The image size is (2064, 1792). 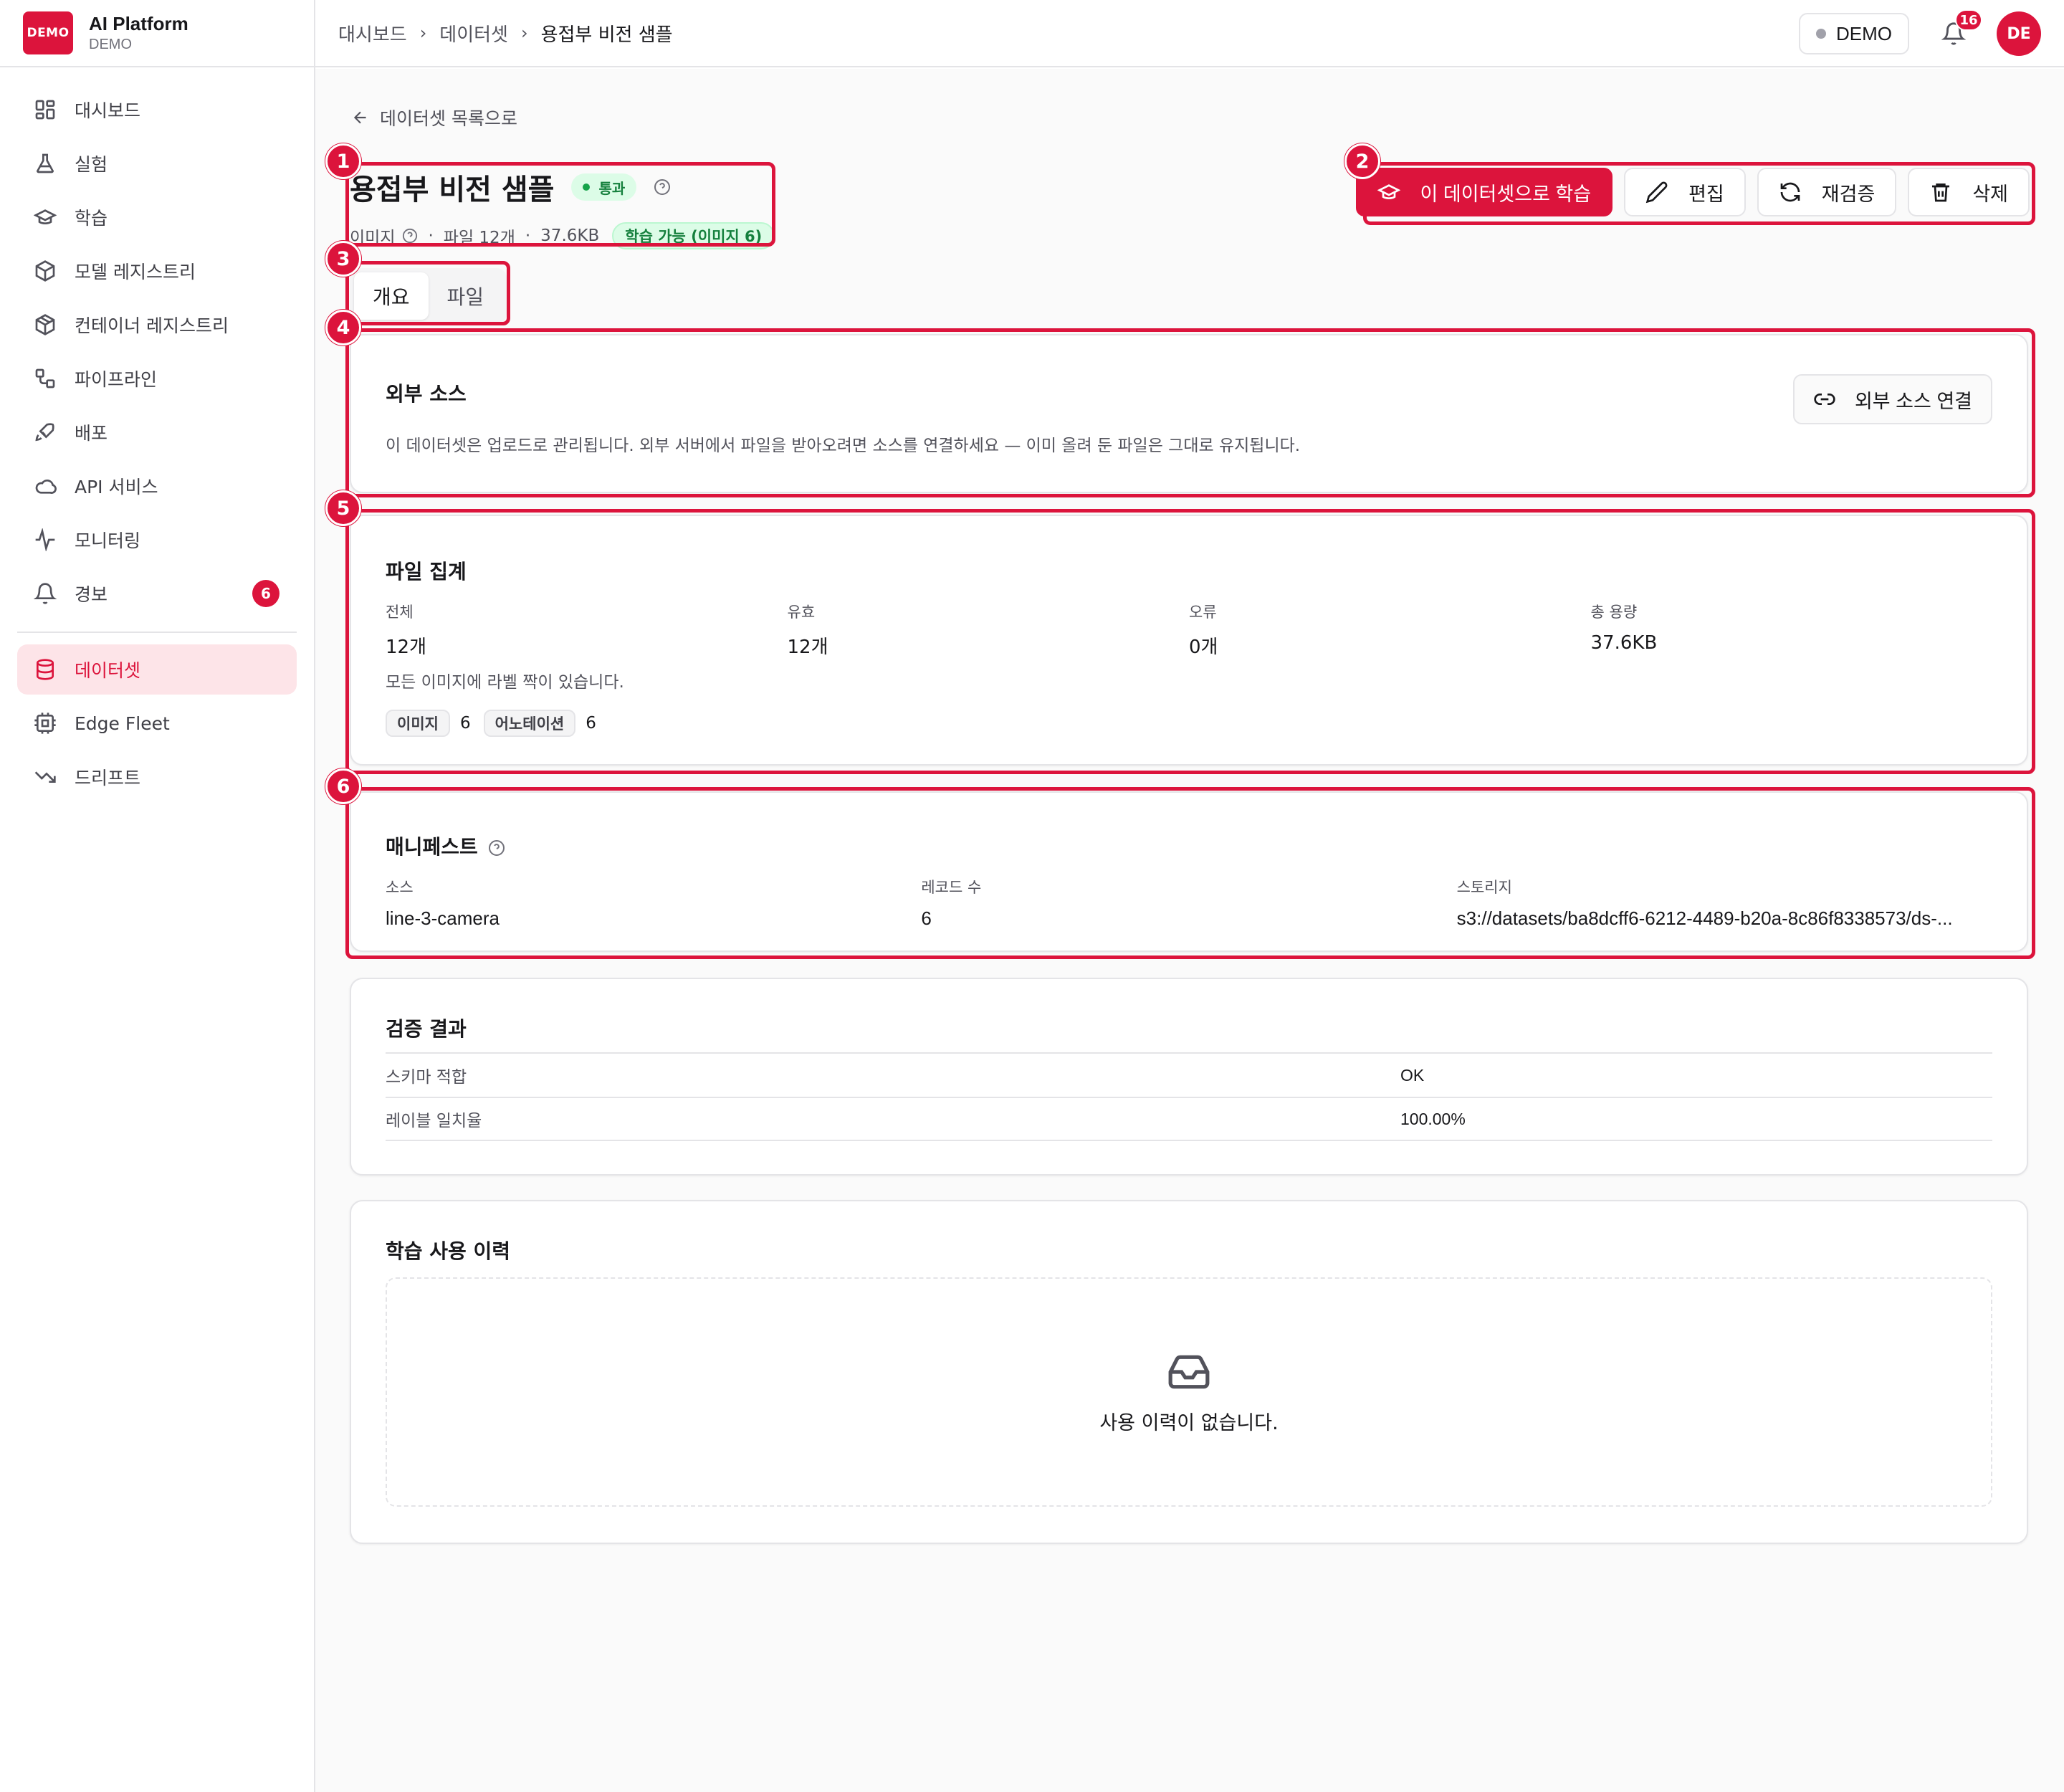 What do you see at coordinates (1849, 194) in the screenshot?
I see `revalidate-button-label: 재검증` at bounding box center [1849, 194].